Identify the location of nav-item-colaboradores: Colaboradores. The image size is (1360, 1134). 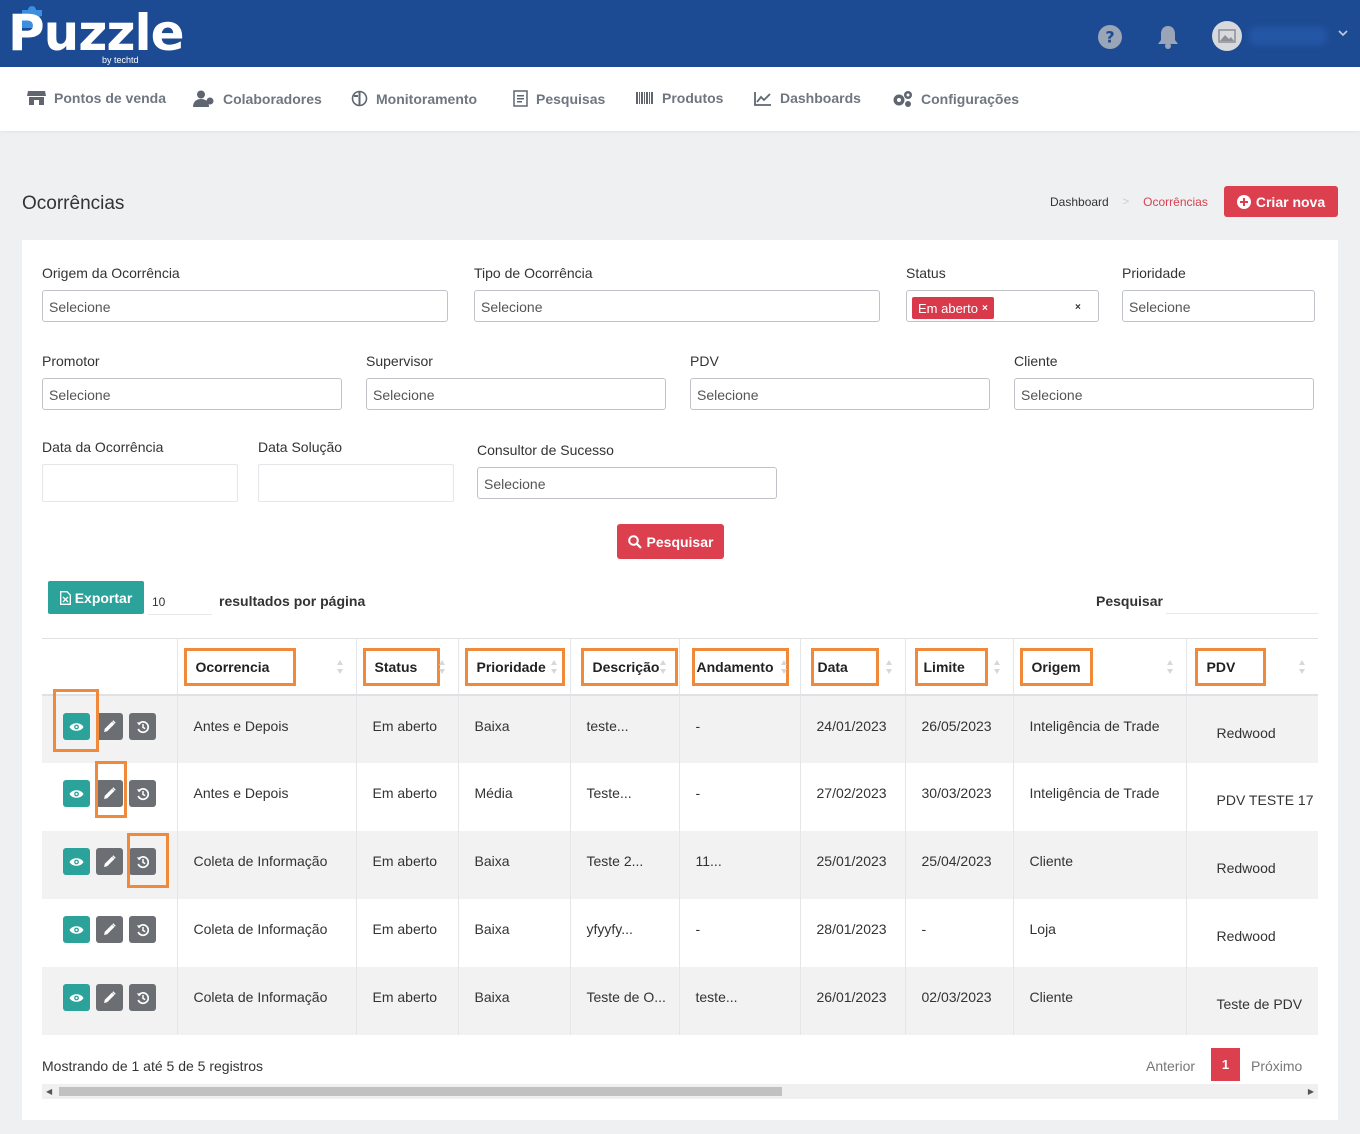
(257, 98).